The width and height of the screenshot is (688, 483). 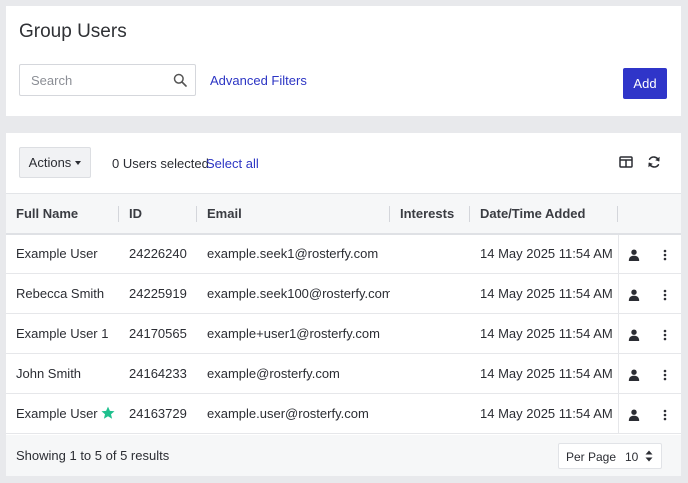 What do you see at coordinates (343, 455) in the screenshot?
I see `table-footer: Showing 1 to 5 of 5 results Per Page 10` at bounding box center [343, 455].